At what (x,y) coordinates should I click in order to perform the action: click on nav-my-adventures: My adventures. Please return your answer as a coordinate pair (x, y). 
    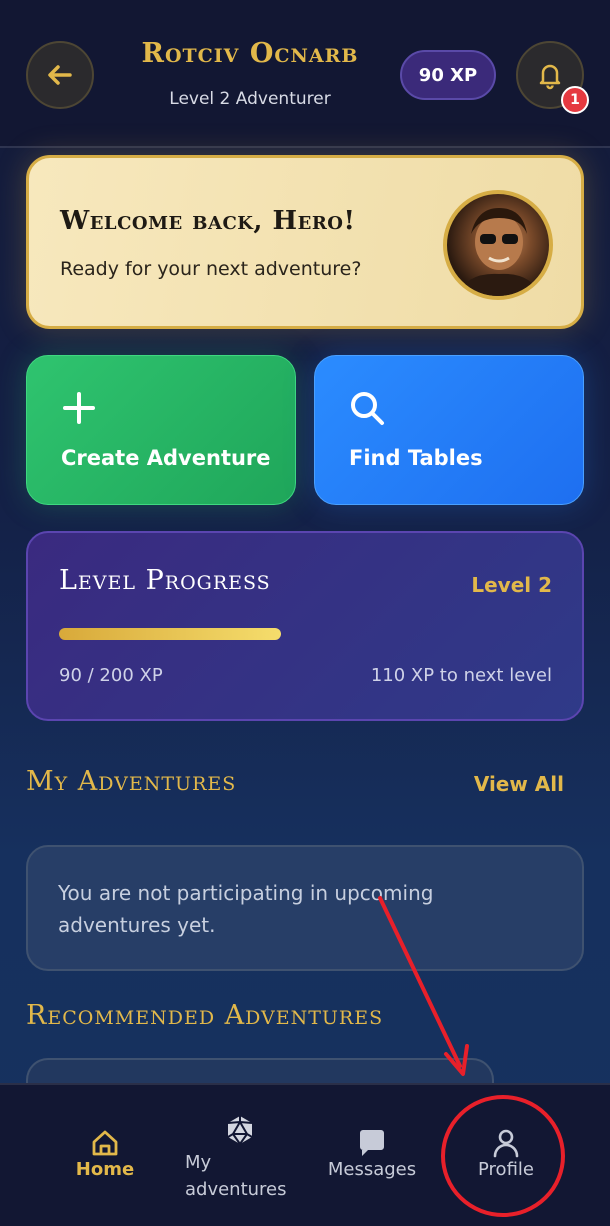
    Looking at the image, I should click on (240, 1158).